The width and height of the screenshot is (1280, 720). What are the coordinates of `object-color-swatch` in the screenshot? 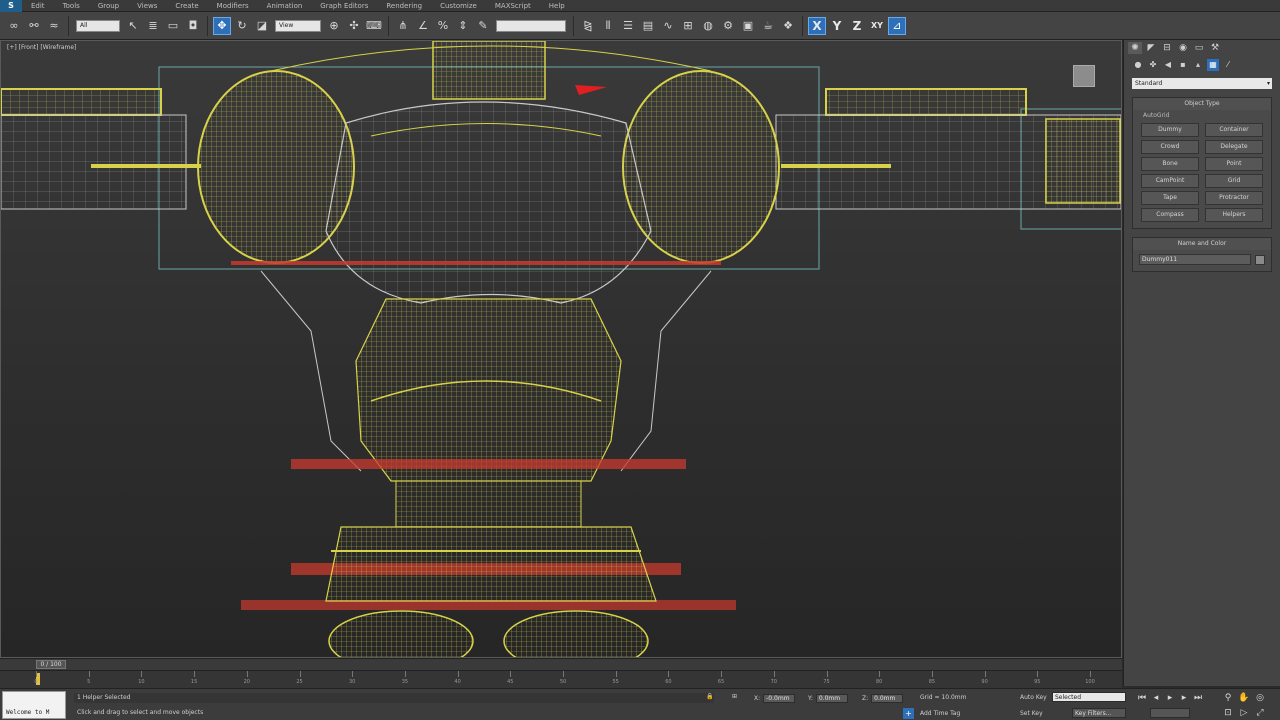 It's located at (1260, 259).